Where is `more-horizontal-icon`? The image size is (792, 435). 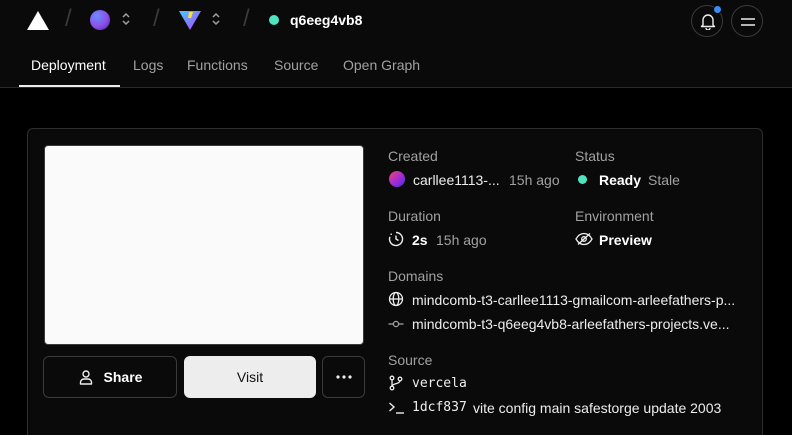 more-horizontal-icon is located at coordinates (343, 377).